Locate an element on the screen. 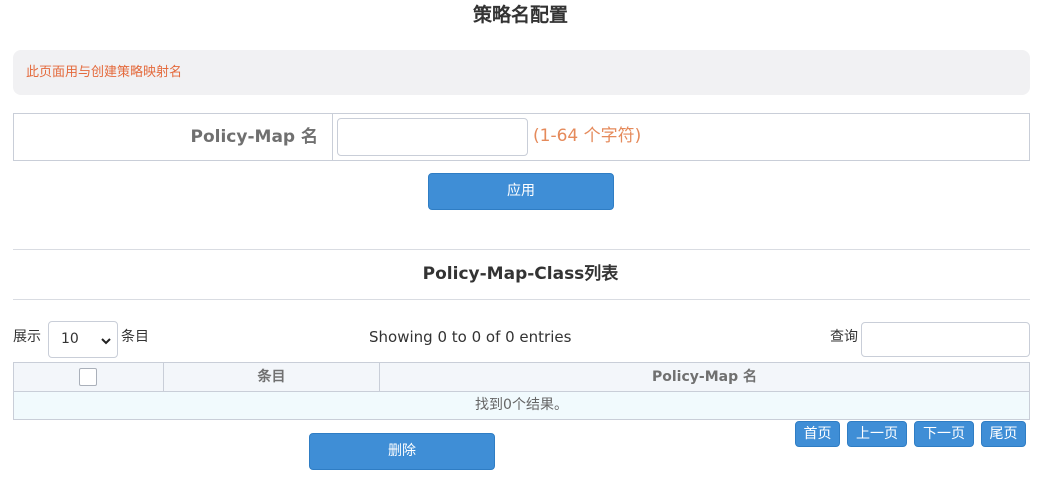 The height and width of the screenshot is (479, 1041). next-page-button: 下一页 is located at coordinates (944, 434).